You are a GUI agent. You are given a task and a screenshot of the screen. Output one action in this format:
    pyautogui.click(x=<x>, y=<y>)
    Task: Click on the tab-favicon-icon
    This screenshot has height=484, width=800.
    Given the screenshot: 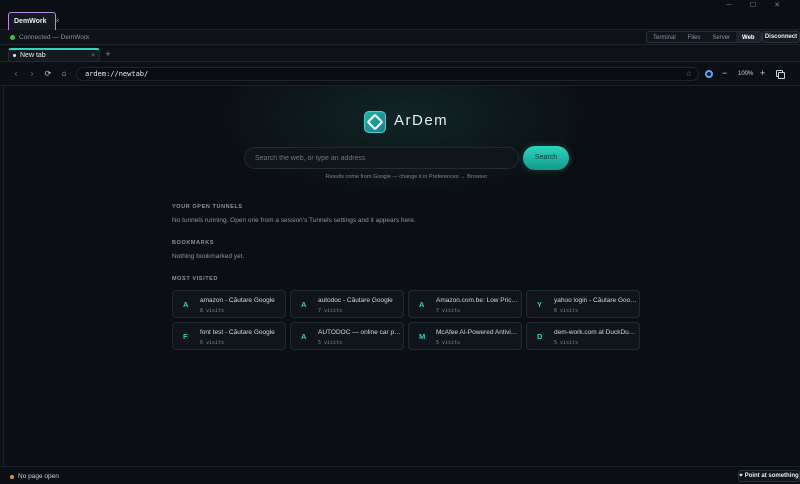 What is the action you would take?
    pyautogui.click(x=14, y=55)
    